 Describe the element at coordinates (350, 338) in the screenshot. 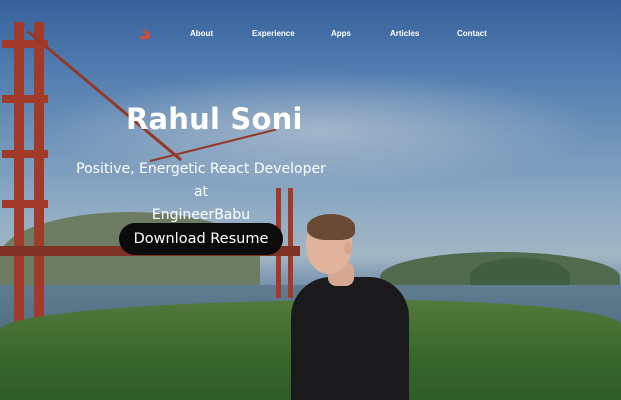

I see `person-torso` at that location.